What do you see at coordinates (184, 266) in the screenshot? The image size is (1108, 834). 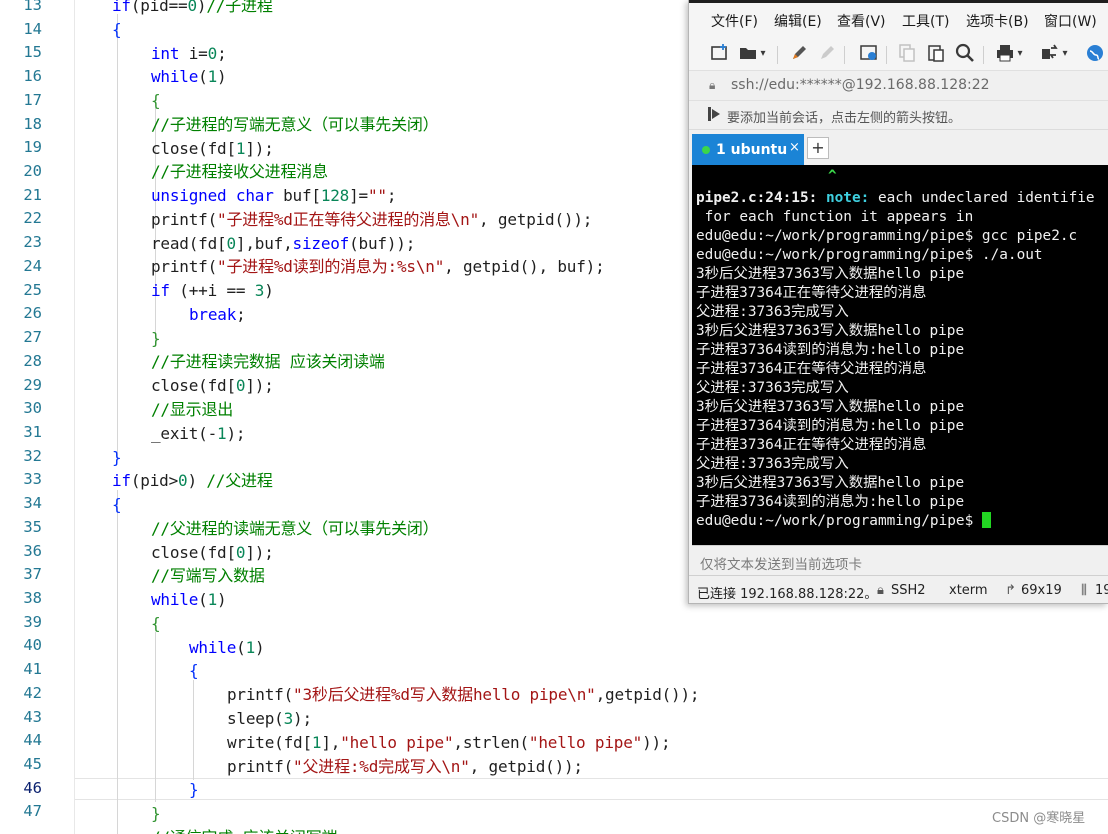 I see `code-token: printf(` at bounding box center [184, 266].